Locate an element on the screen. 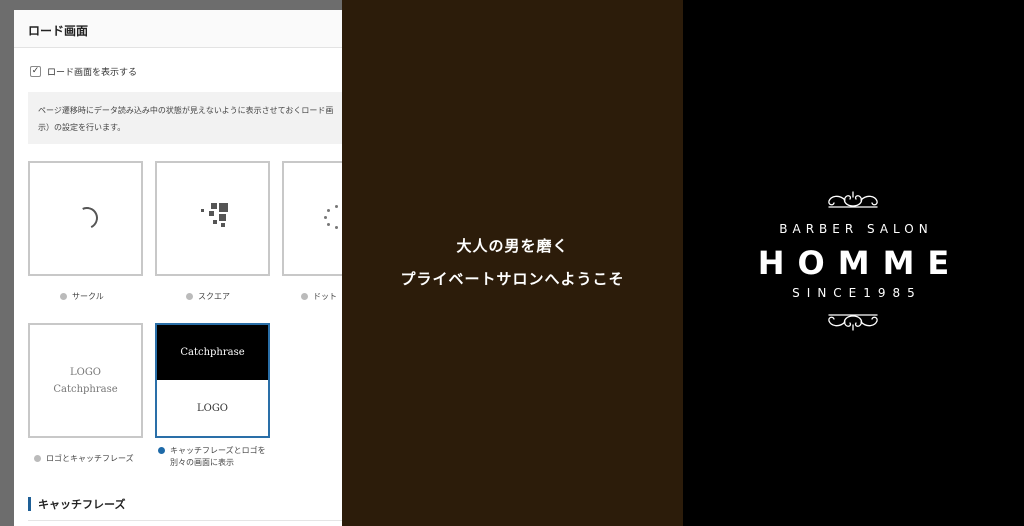 This screenshot has height=526, width=1024. preview-catchphrase-screen: Catchphrase is located at coordinates (212, 352).